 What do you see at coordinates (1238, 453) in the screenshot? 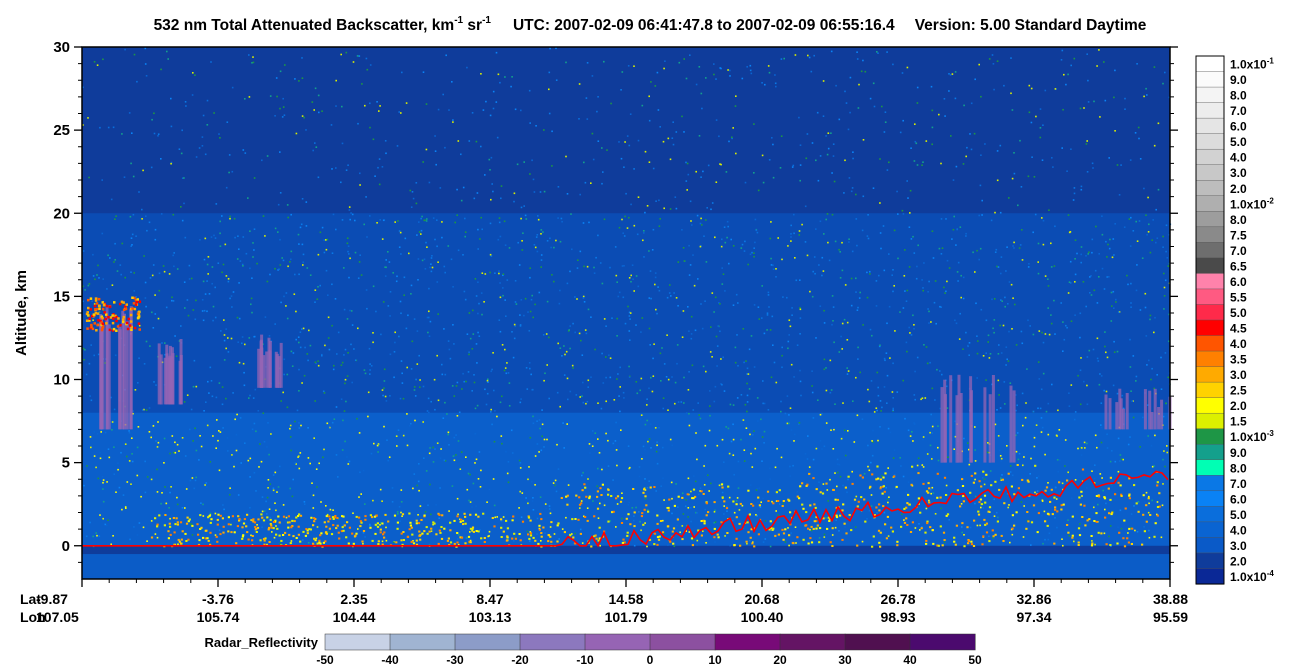
I see `colorbar-label: 9.0` at bounding box center [1238, 453].